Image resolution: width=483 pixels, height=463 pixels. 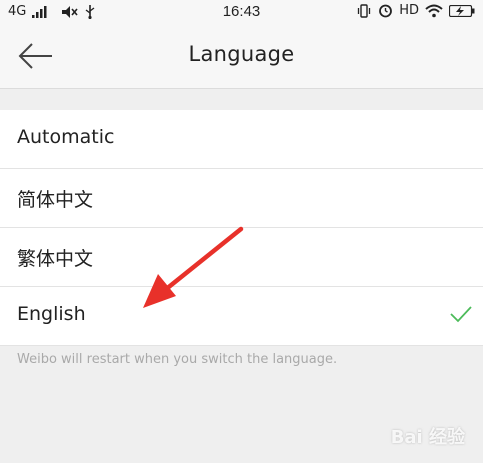 I want to click on wifi-icon, so click(x=434, y=10).